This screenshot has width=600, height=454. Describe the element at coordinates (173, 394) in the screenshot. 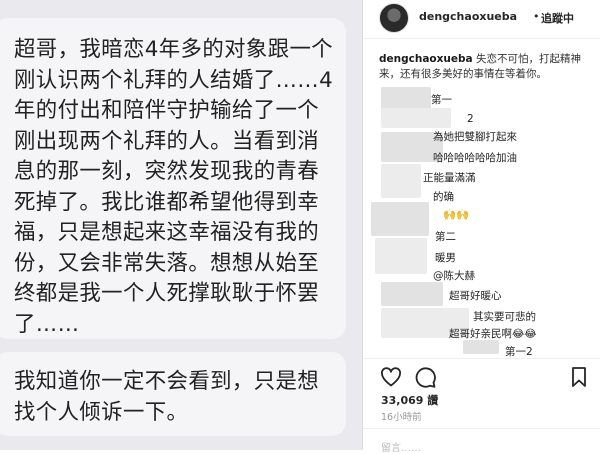

I see `chat-message-2: 我知道你一定不会看到，只是想找个人倾诉一下。` at that location.